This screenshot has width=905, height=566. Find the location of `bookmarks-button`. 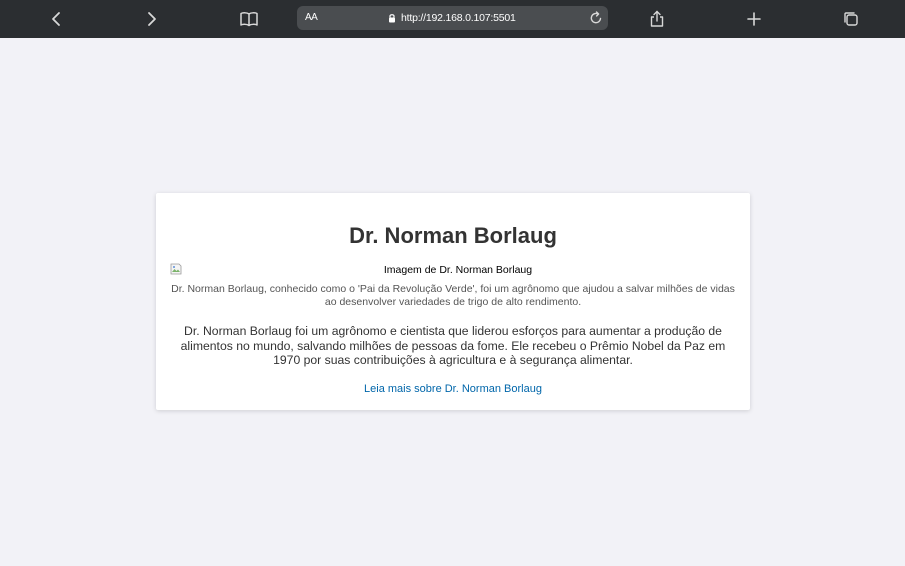

bookmarks-button is located at coordinates (249, 19).